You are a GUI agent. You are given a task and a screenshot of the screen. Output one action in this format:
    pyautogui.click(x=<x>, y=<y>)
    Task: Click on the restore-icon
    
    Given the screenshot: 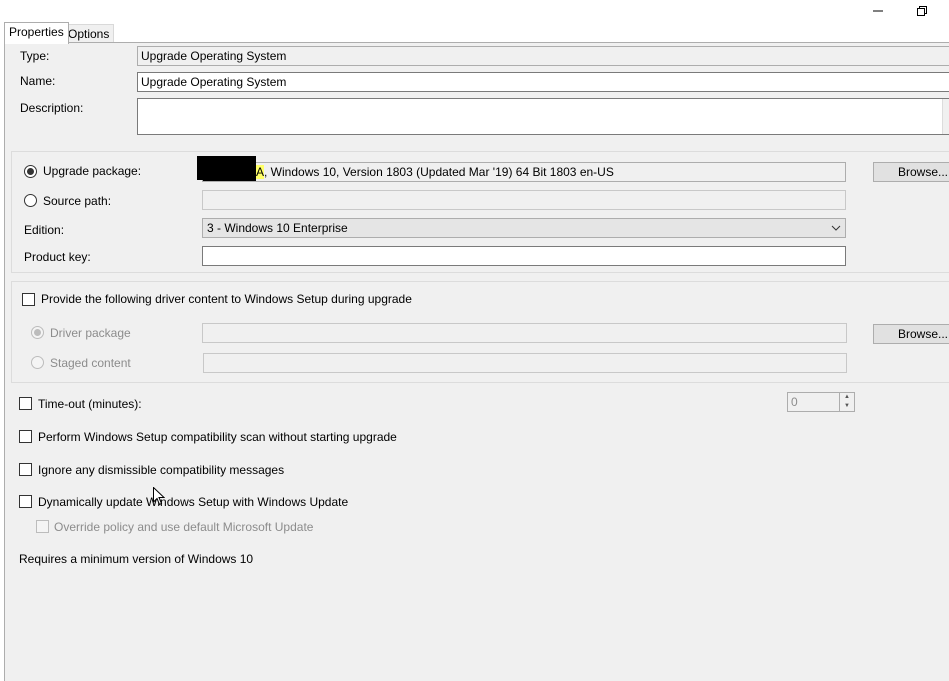 What is the action you would take?
    pyautogui.click(x=922, y=11)
    